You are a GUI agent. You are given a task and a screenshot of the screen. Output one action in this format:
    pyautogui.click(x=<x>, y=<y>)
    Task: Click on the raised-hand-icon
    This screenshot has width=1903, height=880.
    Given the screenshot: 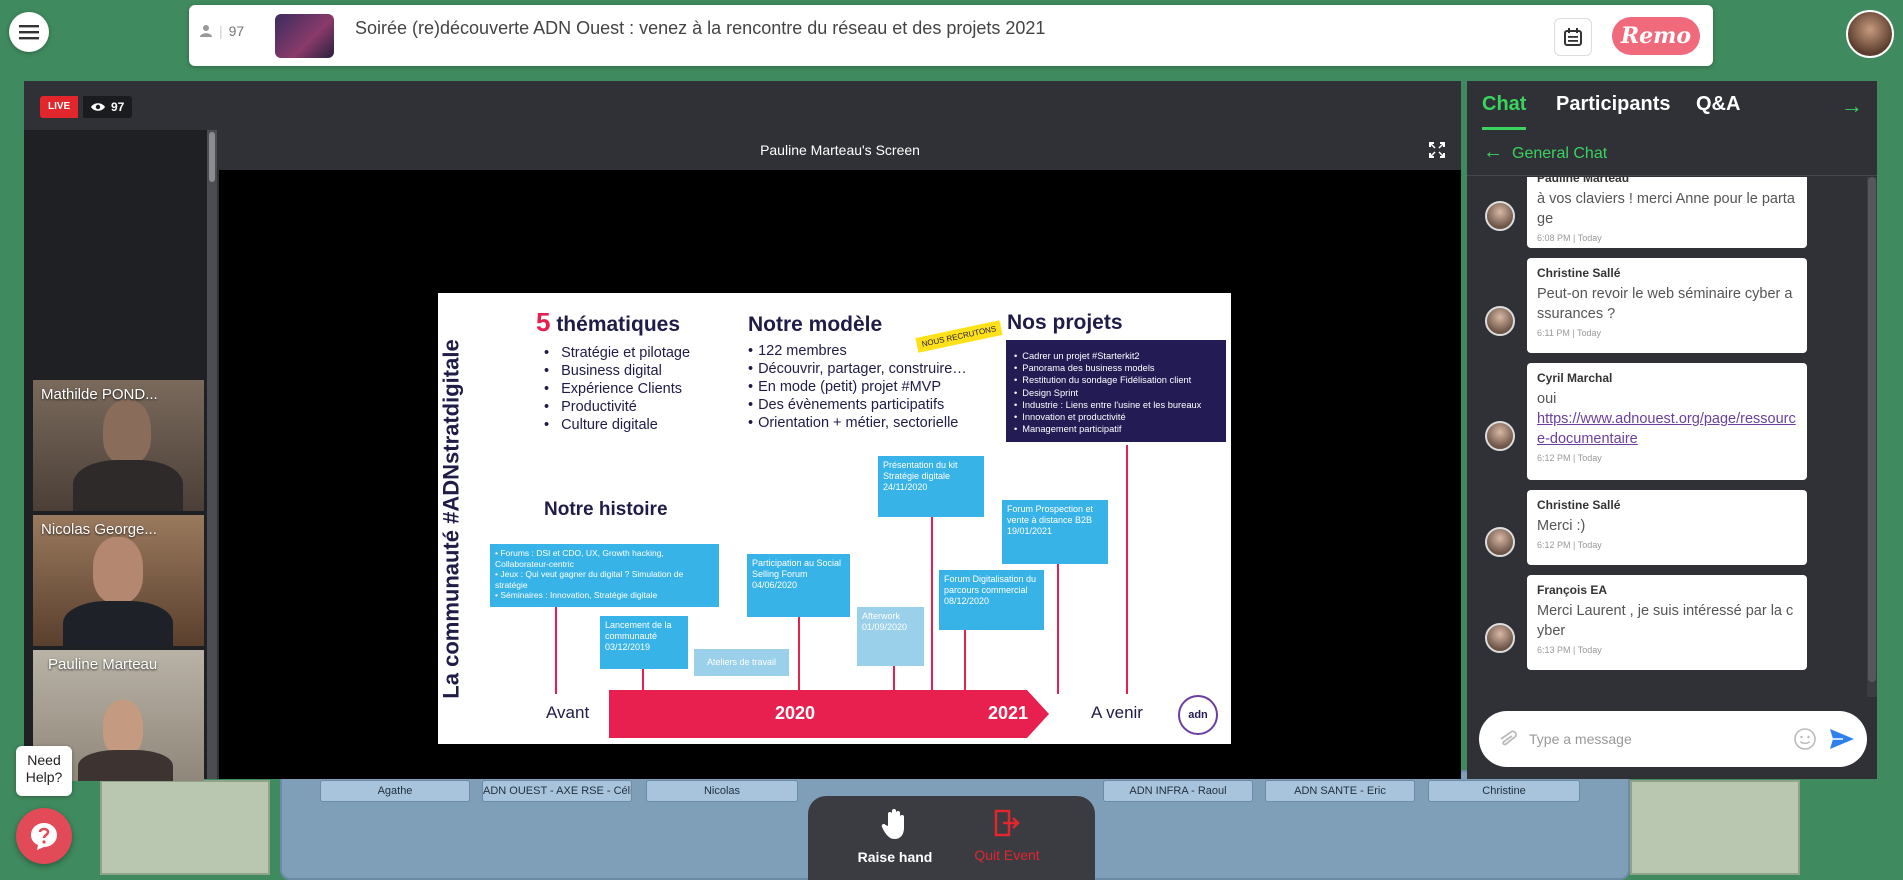 What is the action you would take?
    pyautogui.click(x=892, y=824)
    